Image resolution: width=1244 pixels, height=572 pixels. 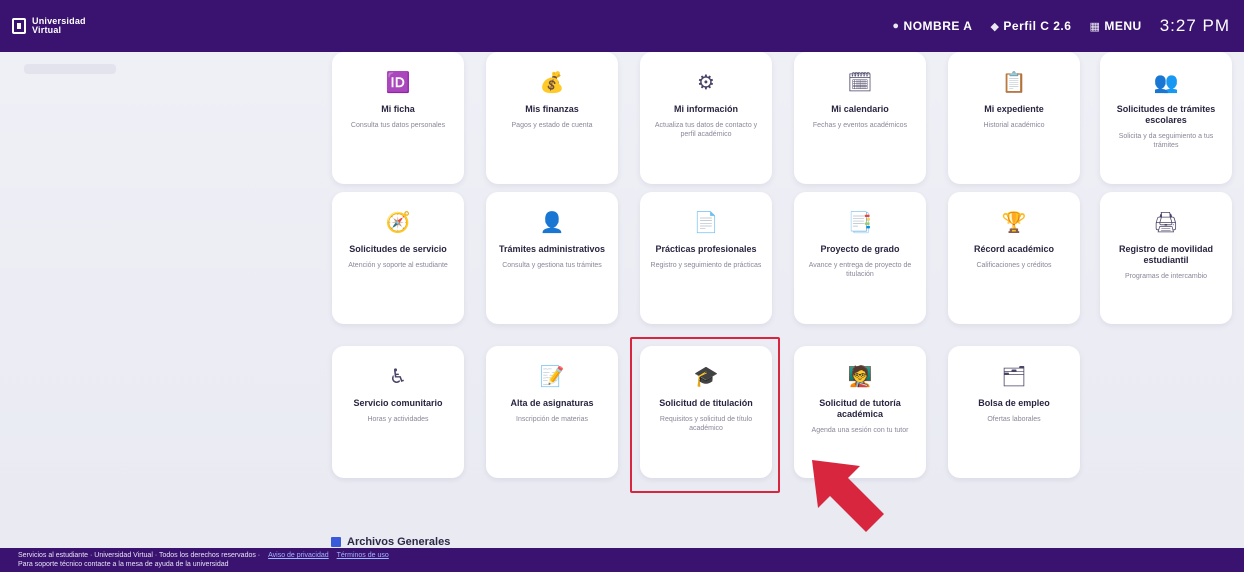 I want to click on clipboard-icon: 📋, so click(x=1014, y=83).